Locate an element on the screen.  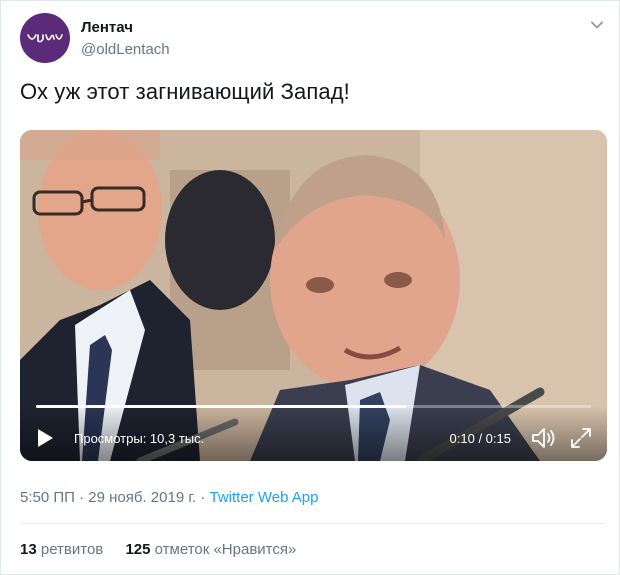
logo-icon is located at coordinates (45, 38).